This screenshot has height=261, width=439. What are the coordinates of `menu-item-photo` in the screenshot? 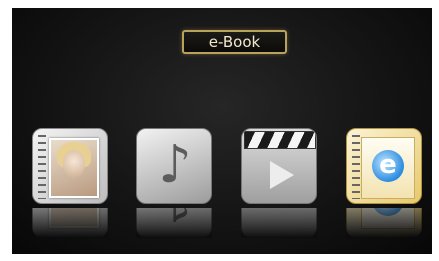 It's located at (70, 183).